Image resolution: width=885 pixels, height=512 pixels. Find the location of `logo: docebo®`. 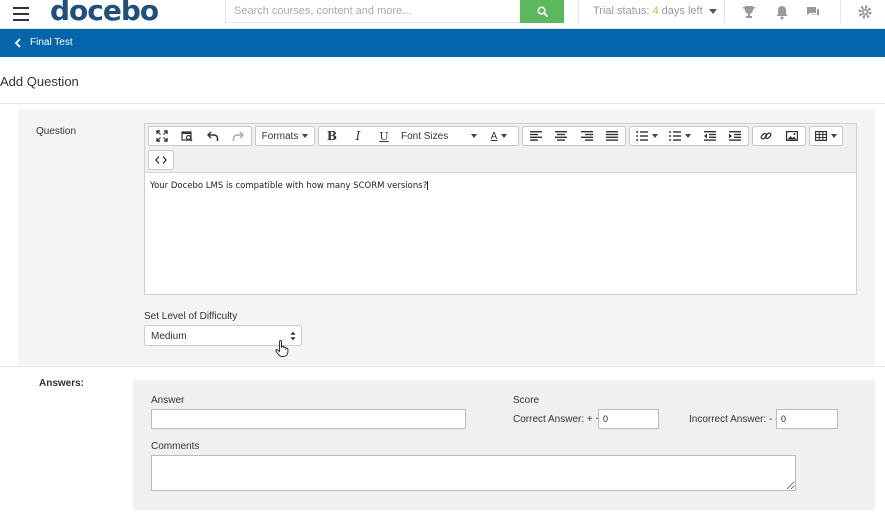

logo: docebo® is located at coordinates (108, 13).